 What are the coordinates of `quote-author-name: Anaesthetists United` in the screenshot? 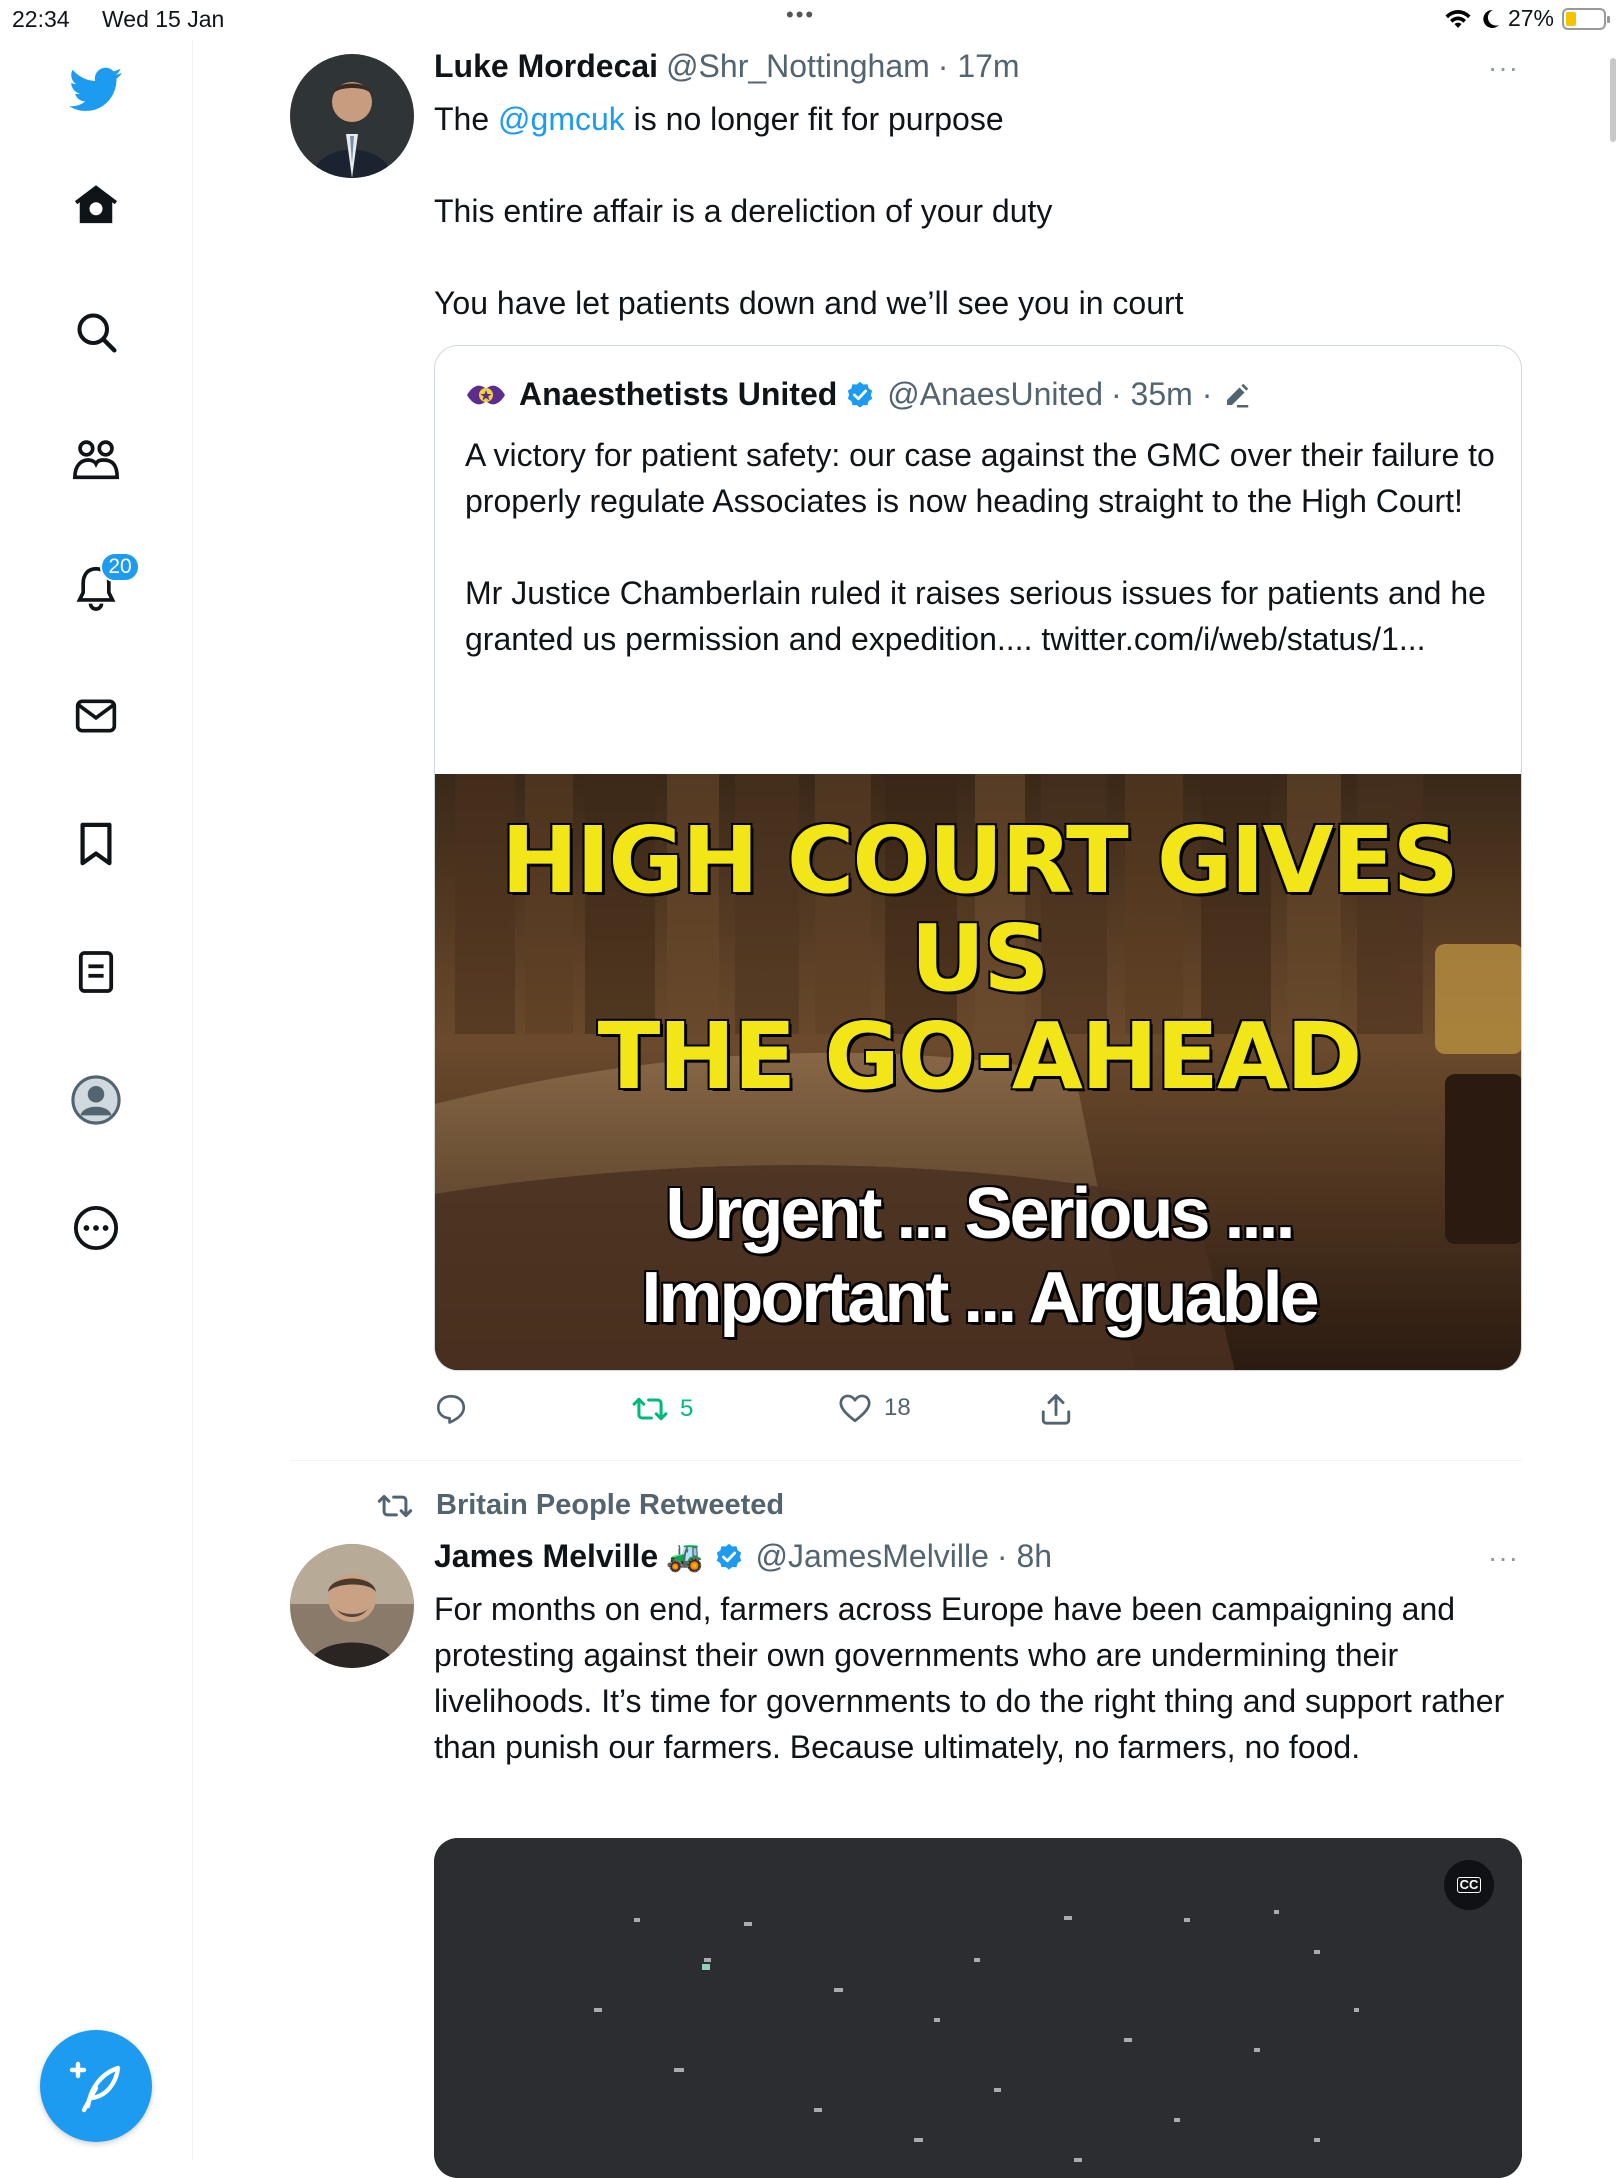 It's located at (678, 394).